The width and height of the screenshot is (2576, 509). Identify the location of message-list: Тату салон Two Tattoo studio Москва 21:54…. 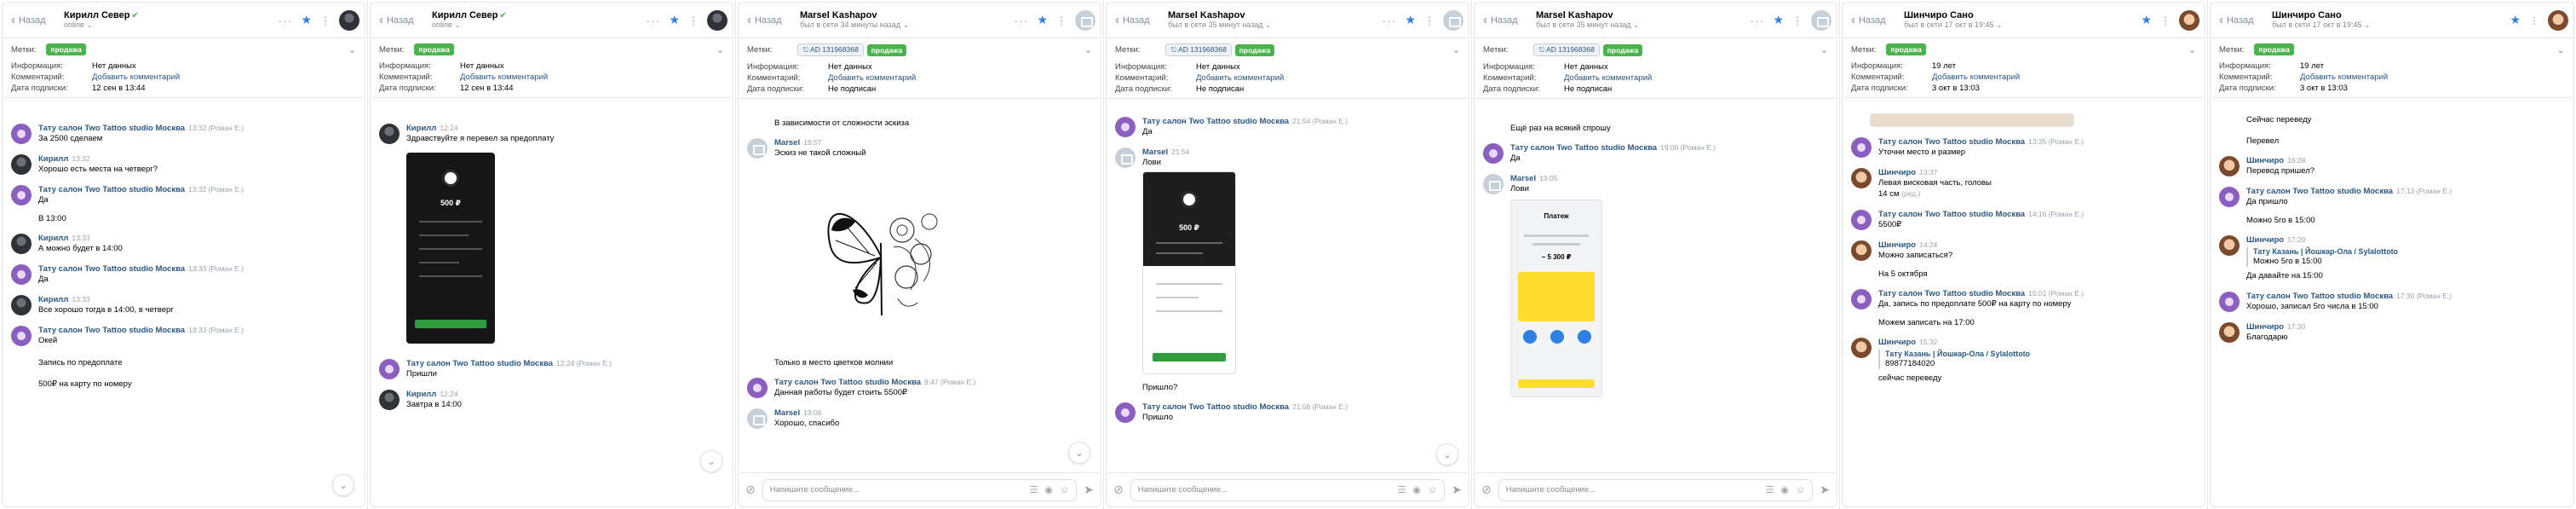
(1288, 293).